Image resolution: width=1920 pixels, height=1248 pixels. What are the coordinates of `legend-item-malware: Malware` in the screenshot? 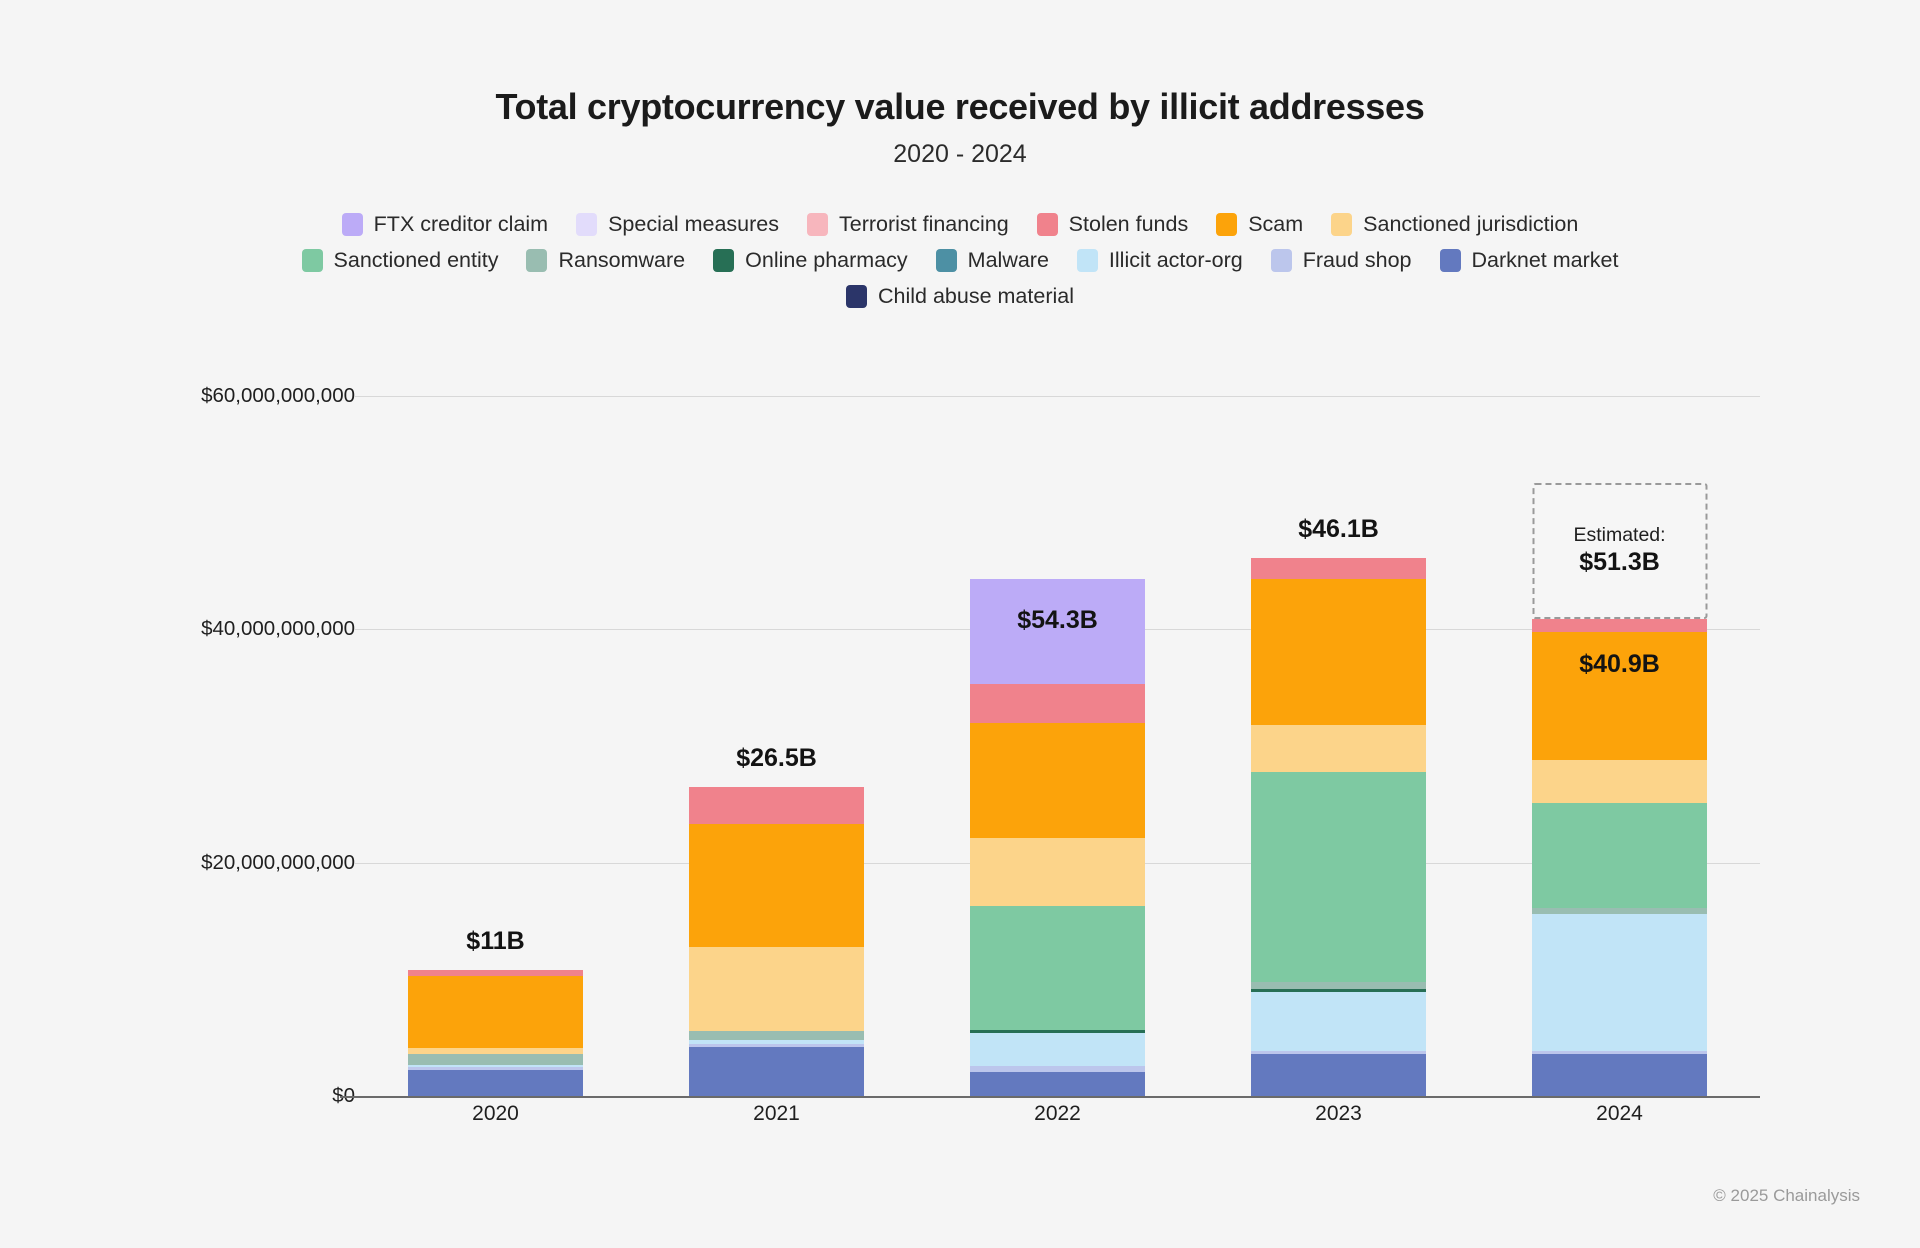 It's located at (992, 259).